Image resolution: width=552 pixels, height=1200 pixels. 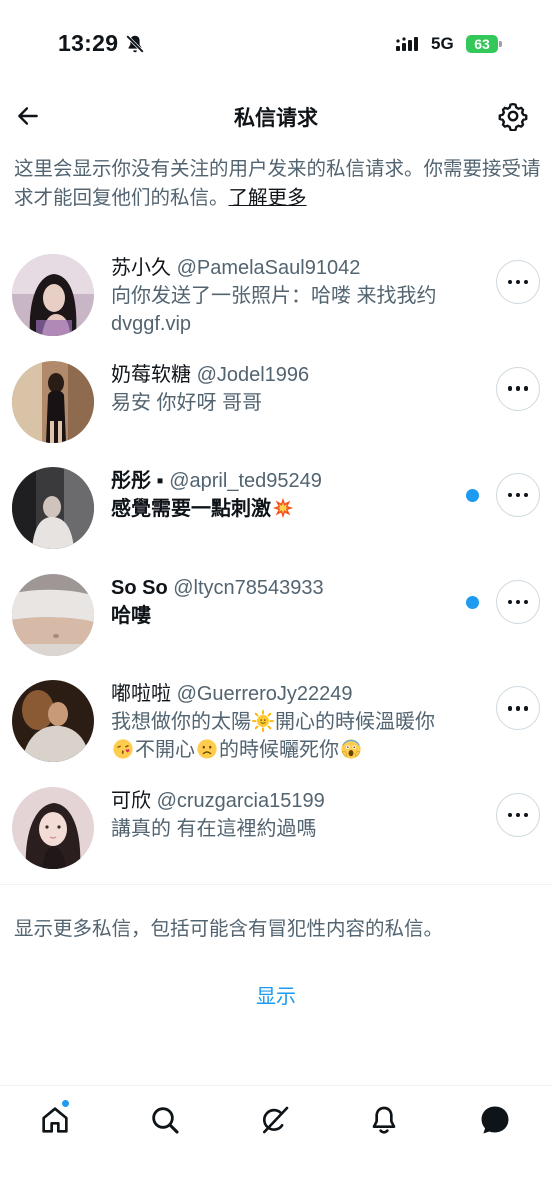 I want to click on home-icon, so click(x=55, y=1120).